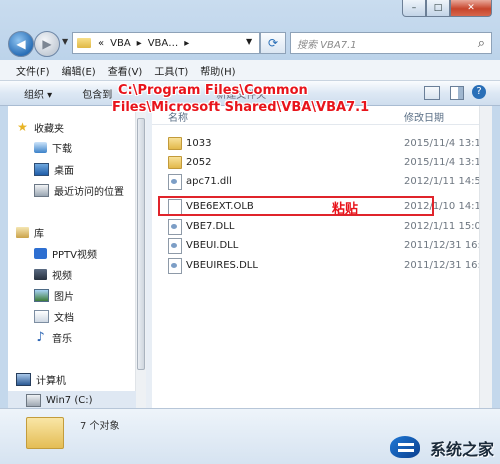 Image resolution: width=500 pixels, height=464 pixels. What do you see at coordinates (65, 41) in the screenshot?
I see `recent-pages-dropdown: ▼` at bounding box center [65, 41].